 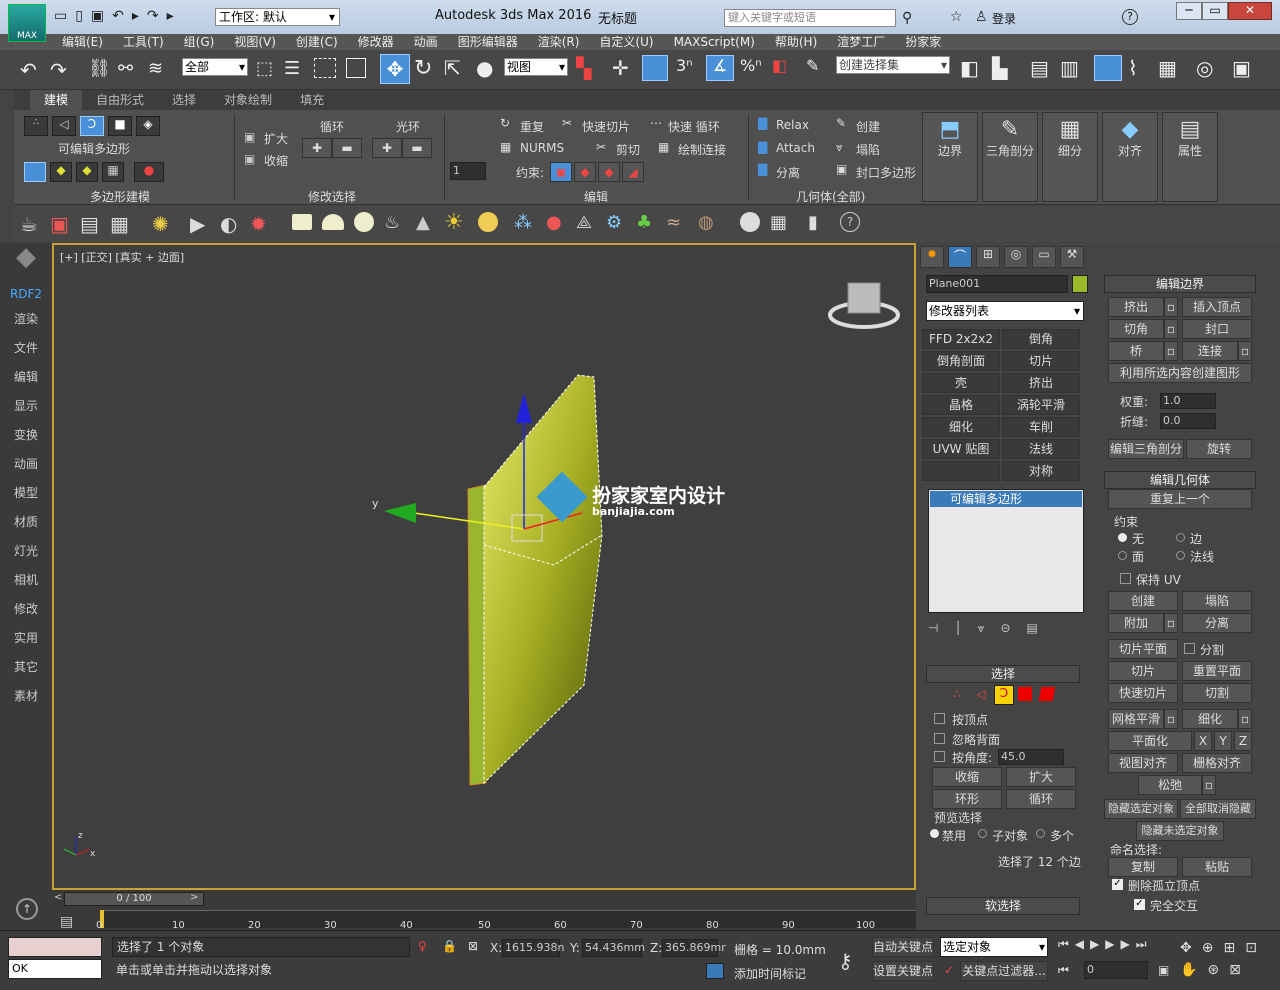 I want to click on attach-button: 附加, so click(x=1136, y=623).